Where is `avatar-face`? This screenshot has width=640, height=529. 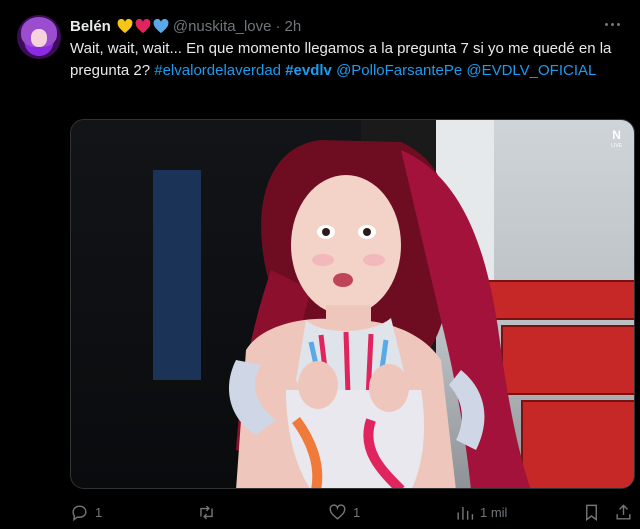
avatar-face is located at coordinates (39, 38).